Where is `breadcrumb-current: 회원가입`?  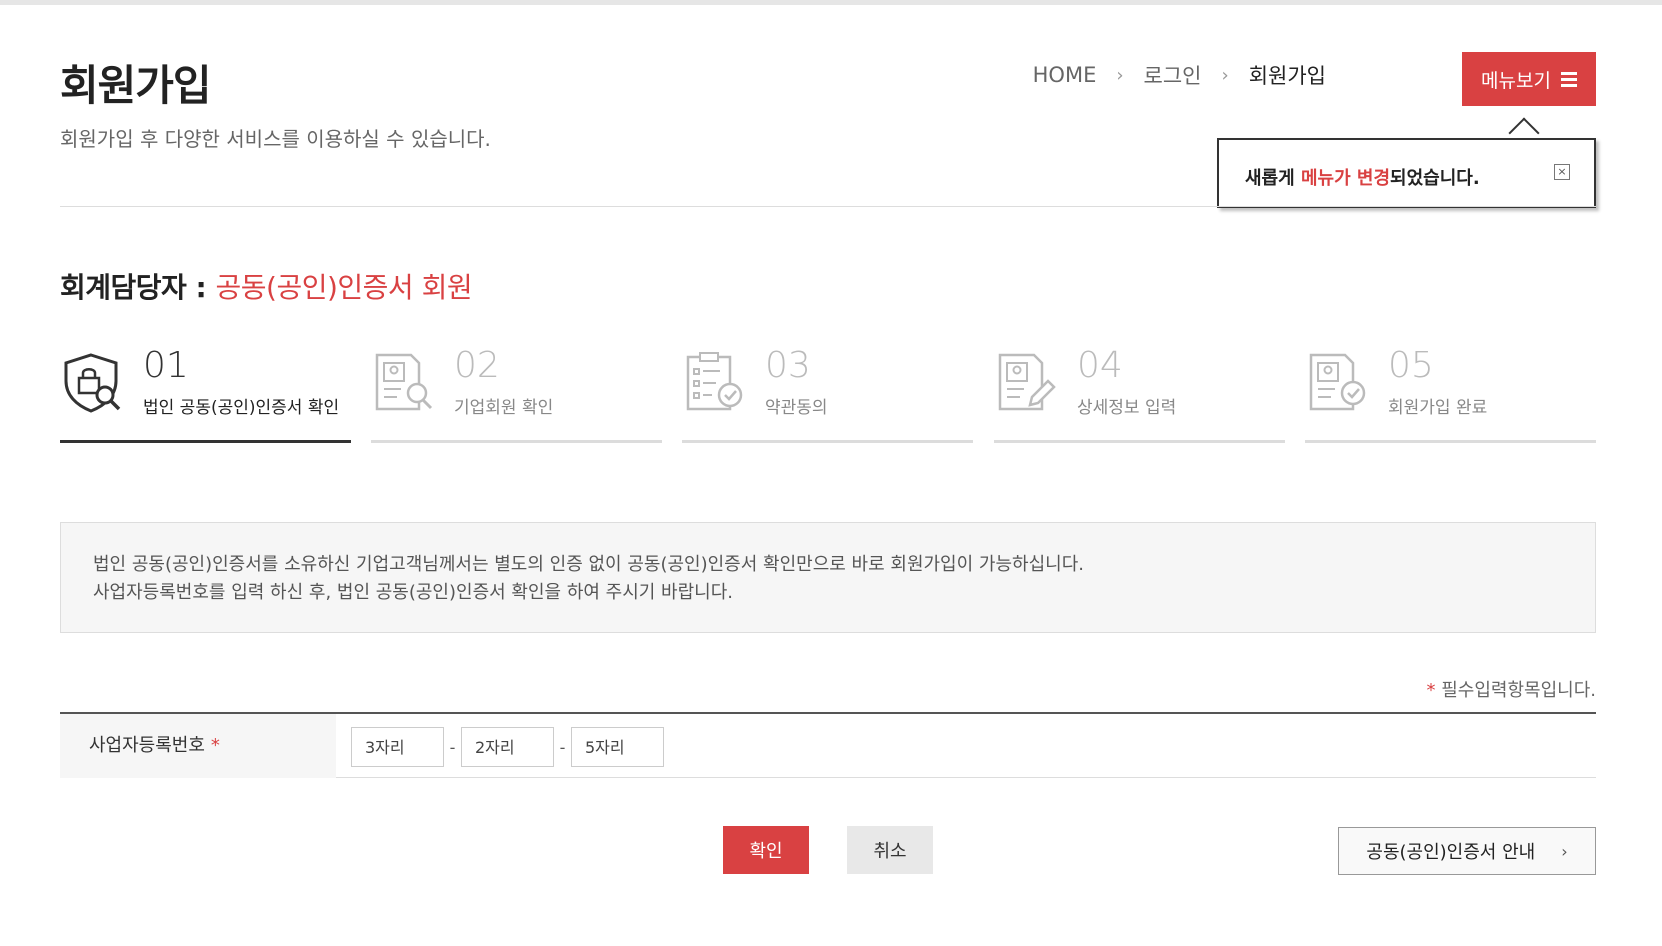
breadcrumb-current: 회원가입 is located at coordinates (1287, 76).